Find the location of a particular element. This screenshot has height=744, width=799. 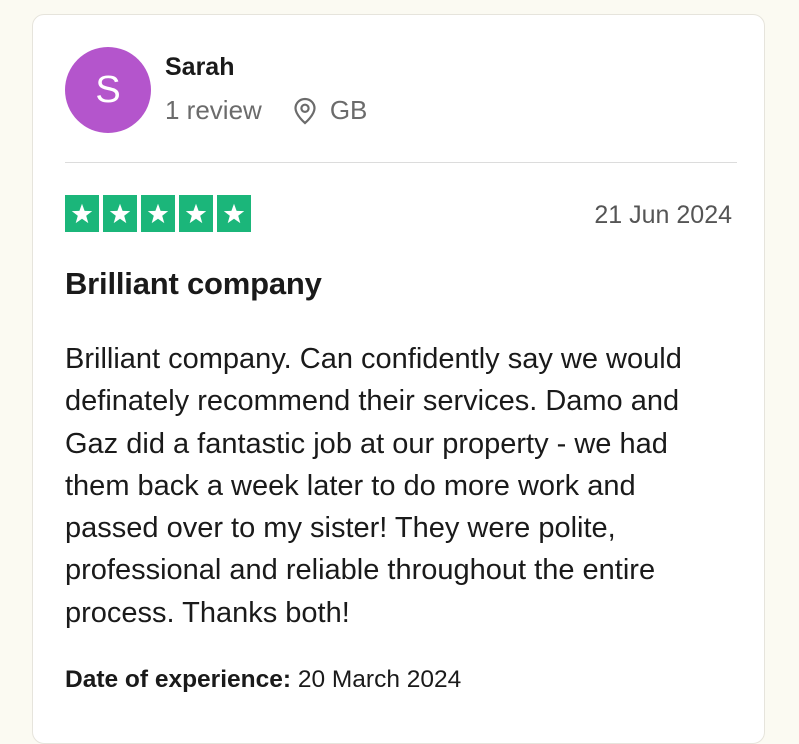

location-pin-icon is located at coordinates (305, 111).